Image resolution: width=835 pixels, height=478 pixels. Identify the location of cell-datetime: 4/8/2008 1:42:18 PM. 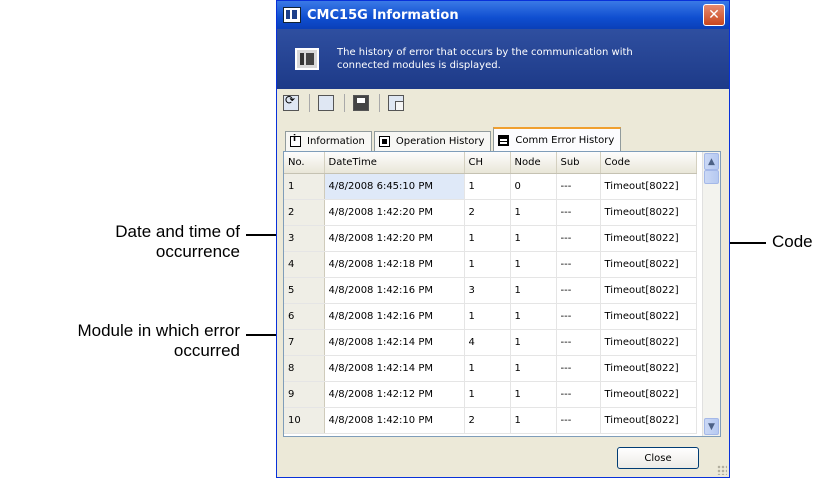
(394, 264).